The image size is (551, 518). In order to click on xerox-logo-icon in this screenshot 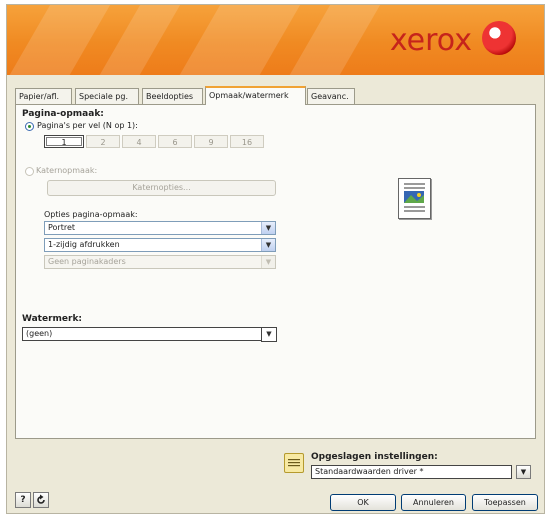, I will do `click(499, 38)`.